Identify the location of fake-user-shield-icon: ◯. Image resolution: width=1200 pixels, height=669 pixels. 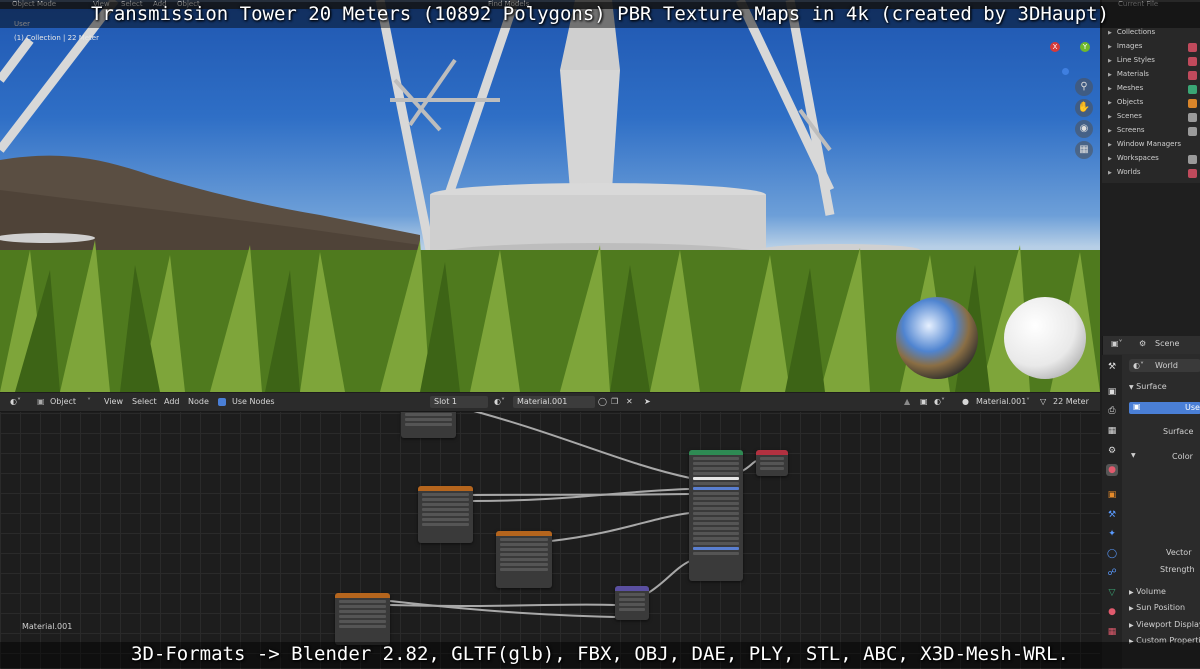
(602, 401).